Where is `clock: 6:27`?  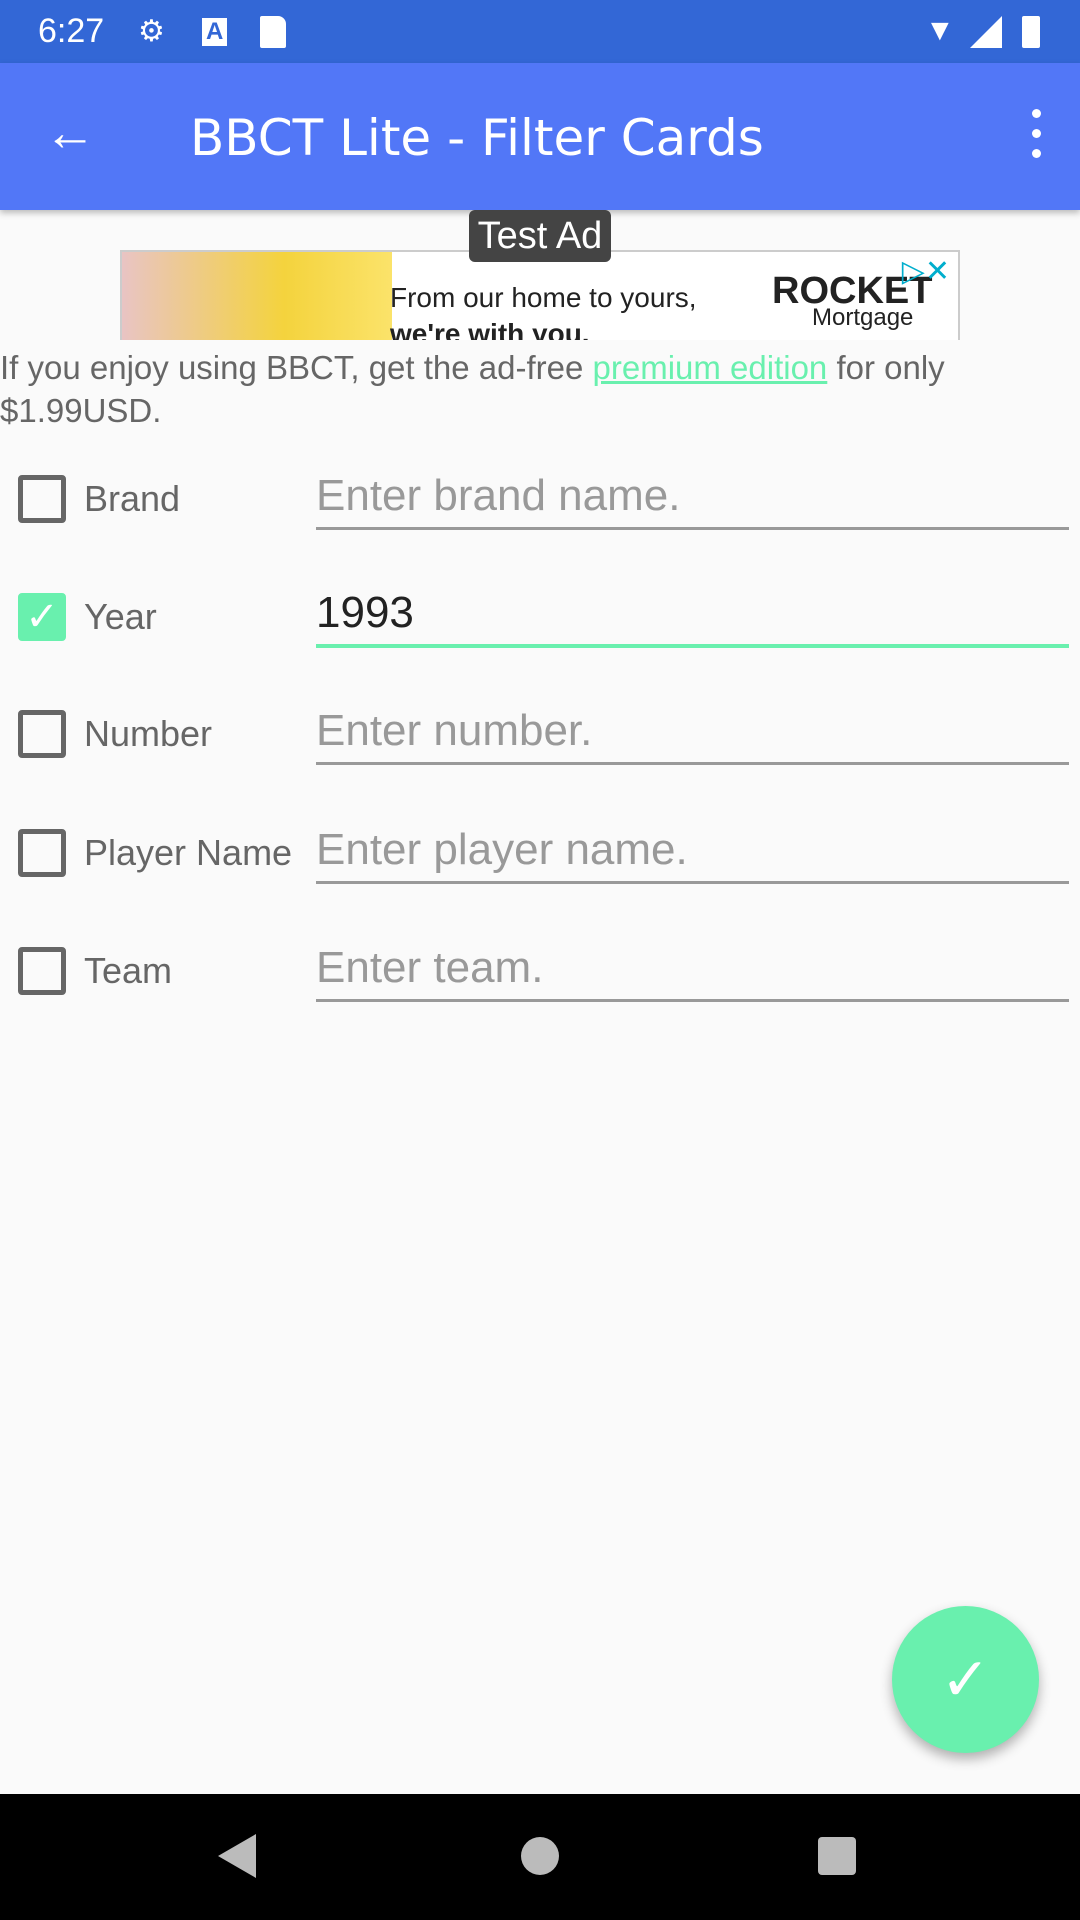 clock: 6:27 is located at coordinates (71, 31).